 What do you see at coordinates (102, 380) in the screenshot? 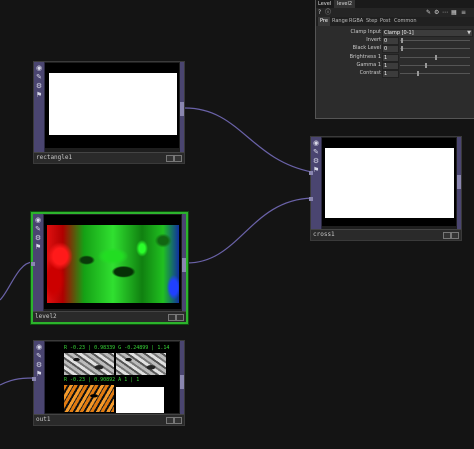
I see `pixel-readout-mid: R -0.23 | 0.90892 A 1 | 1` at bounding box center [102, 380].